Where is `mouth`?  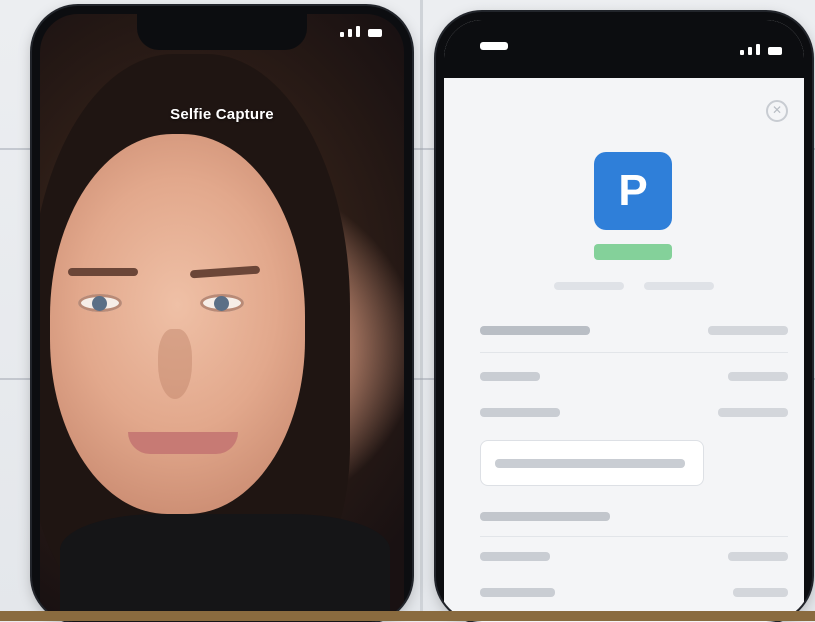
mouth is located at coordinates (183, 443).